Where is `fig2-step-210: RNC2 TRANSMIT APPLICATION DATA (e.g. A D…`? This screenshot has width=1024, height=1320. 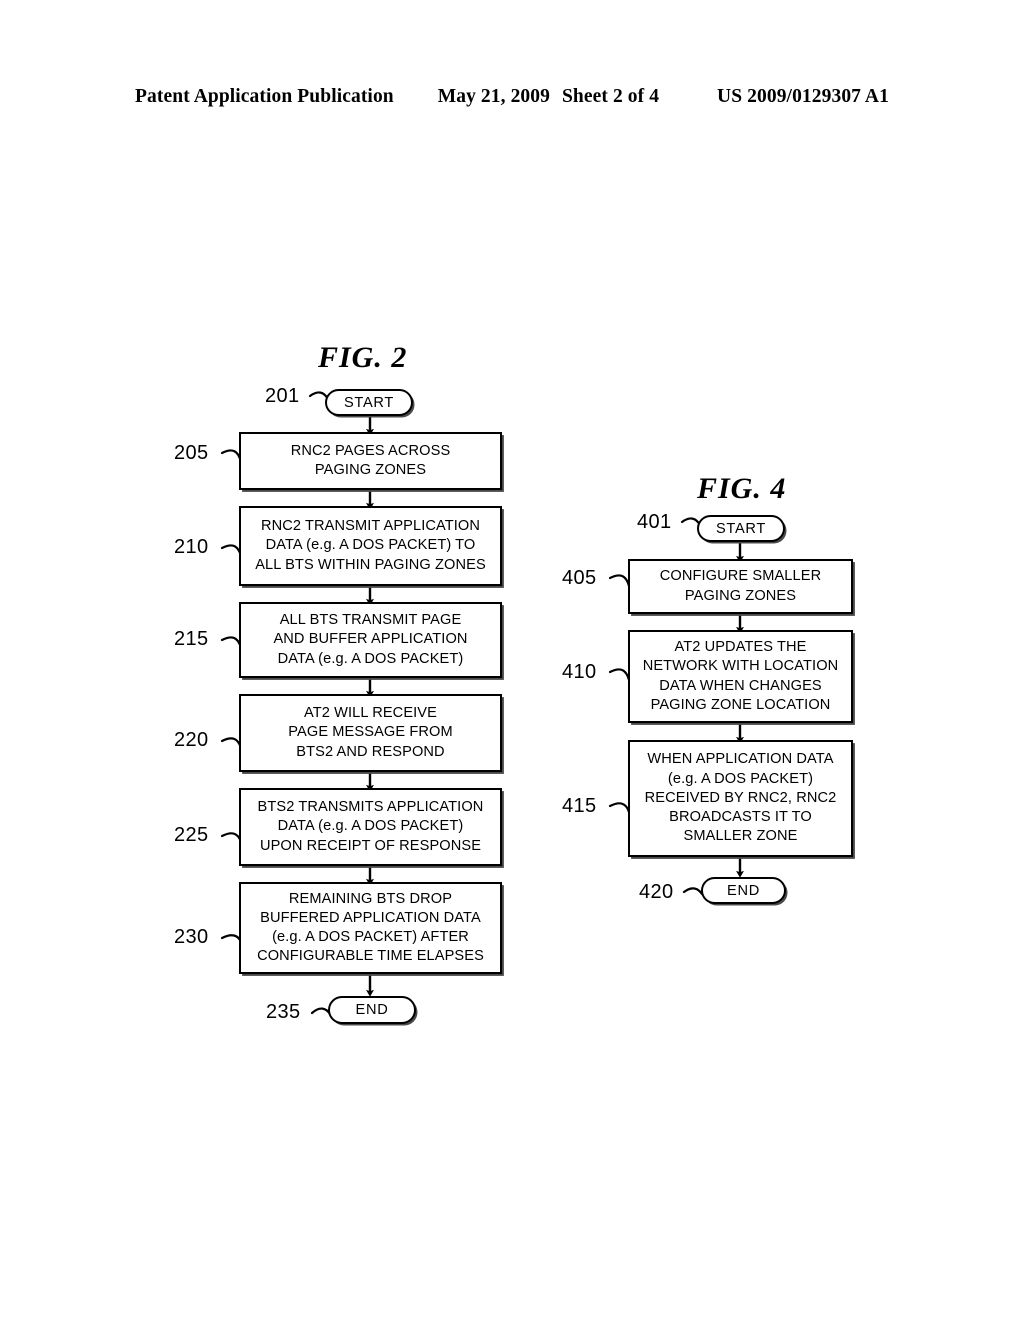 fig2-step-210: RNC2 TRANSMIT APPLICATION DATA (e.g. A D… is located at coordinates (370, 546).